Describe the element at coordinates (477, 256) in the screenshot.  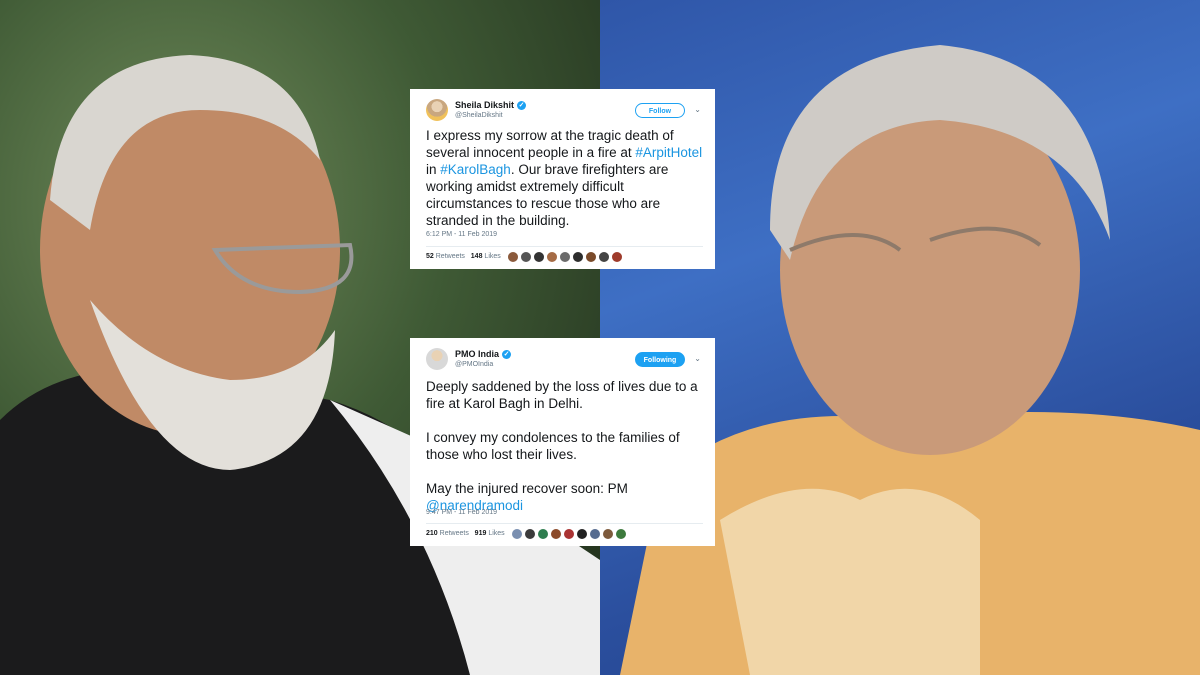
I see `like-count: 148` at that location.